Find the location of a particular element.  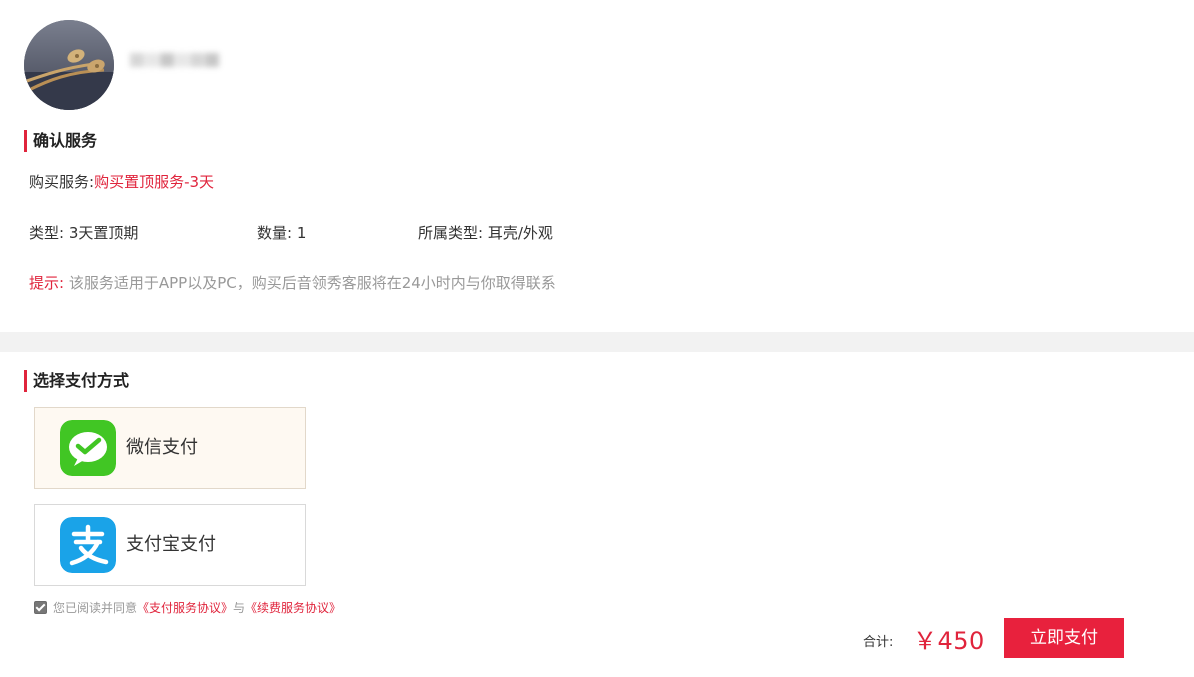

payment-method-title: 选择支付方式 is located at coordinates (81, 380).